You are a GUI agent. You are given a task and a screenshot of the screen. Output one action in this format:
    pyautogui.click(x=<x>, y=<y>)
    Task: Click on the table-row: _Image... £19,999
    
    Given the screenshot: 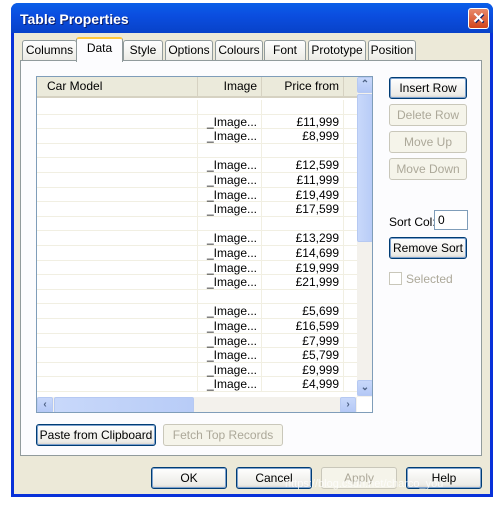 What is the action you would take?
    pyautogui.click(x=197, y=268)
    